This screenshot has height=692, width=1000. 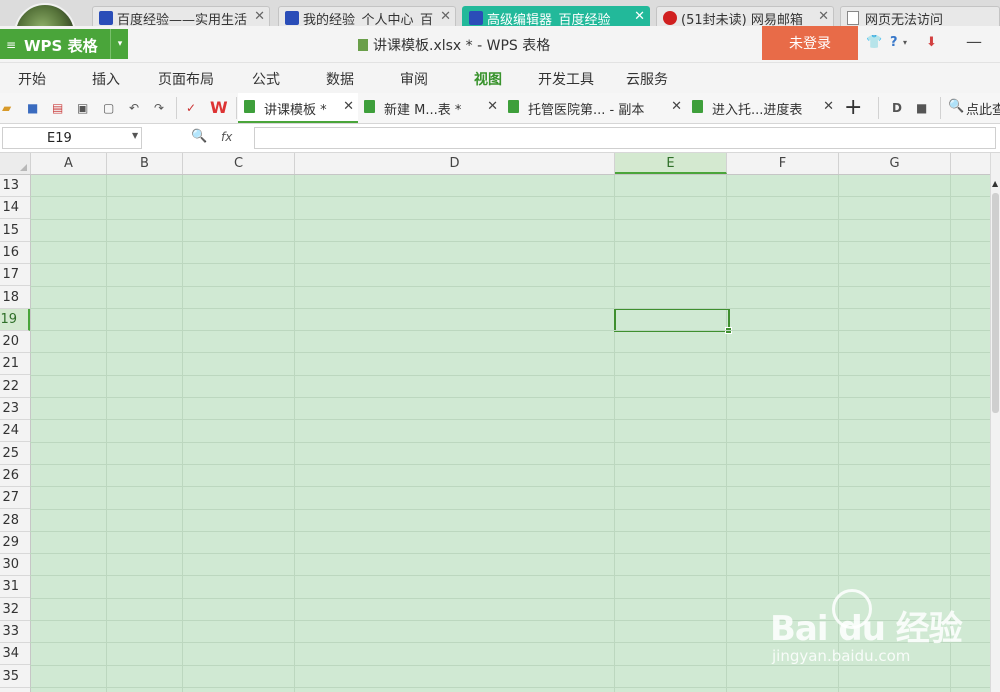 What do you see at coordinates (57, 108) in the screenshot?
I see `export-pdf-icon: ▤` at bounding box center [57, 108].